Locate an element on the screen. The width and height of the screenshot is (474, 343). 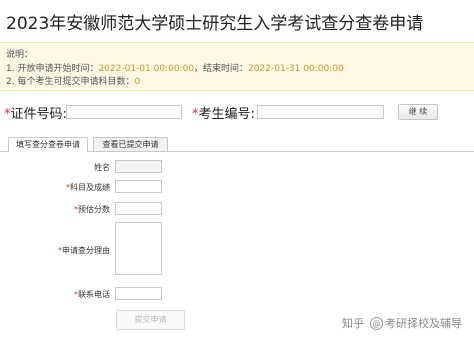
search-row: *证件号码: *考生编号: 继 续 is located at coordinates (237, 113).